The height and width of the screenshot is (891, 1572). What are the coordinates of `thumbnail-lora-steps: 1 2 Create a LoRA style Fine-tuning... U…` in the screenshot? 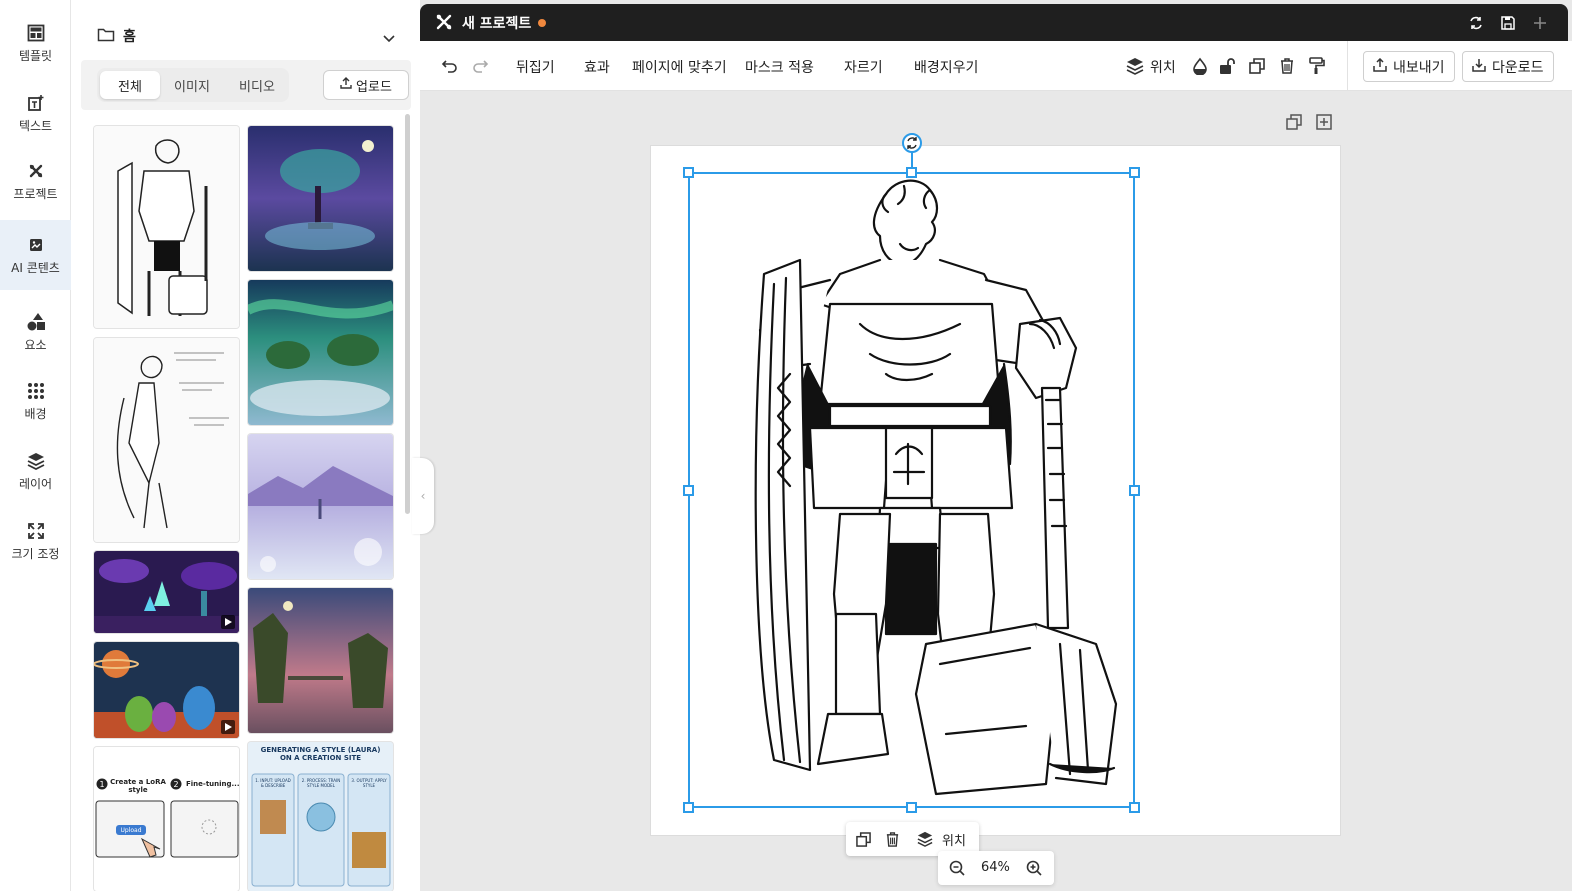 It's located at (166, 819).